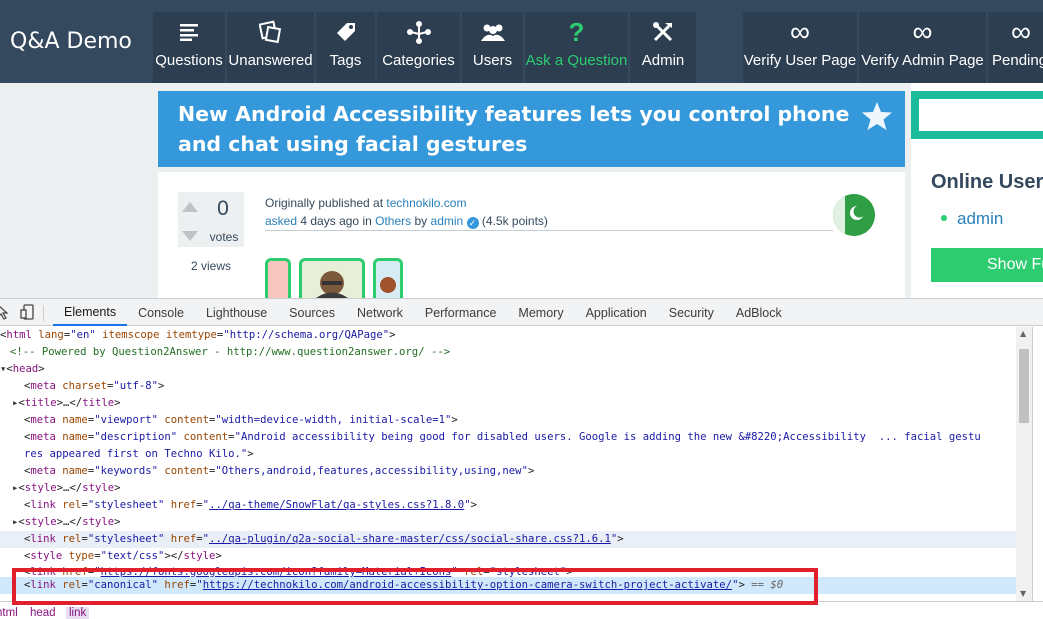 This screenshot has width=1043, height=619. I want to click on online-users-title: Online User, so click(987, 182).